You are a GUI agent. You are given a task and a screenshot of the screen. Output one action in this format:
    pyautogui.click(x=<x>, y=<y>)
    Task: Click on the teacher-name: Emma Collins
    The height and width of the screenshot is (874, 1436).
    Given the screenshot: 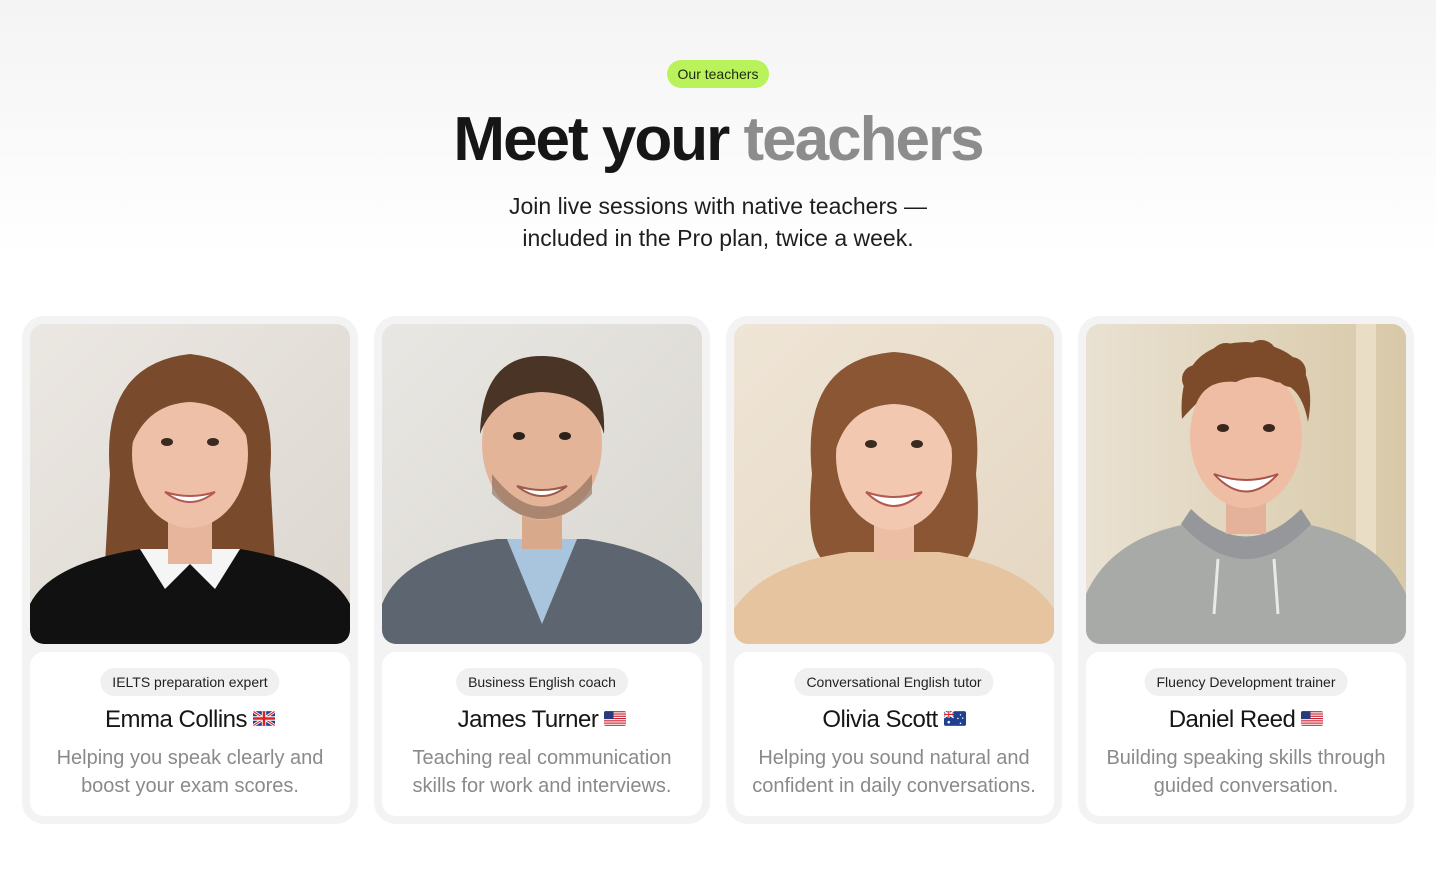 What is the action you would take?
    pyautogui.click(x=190, y=720)
    